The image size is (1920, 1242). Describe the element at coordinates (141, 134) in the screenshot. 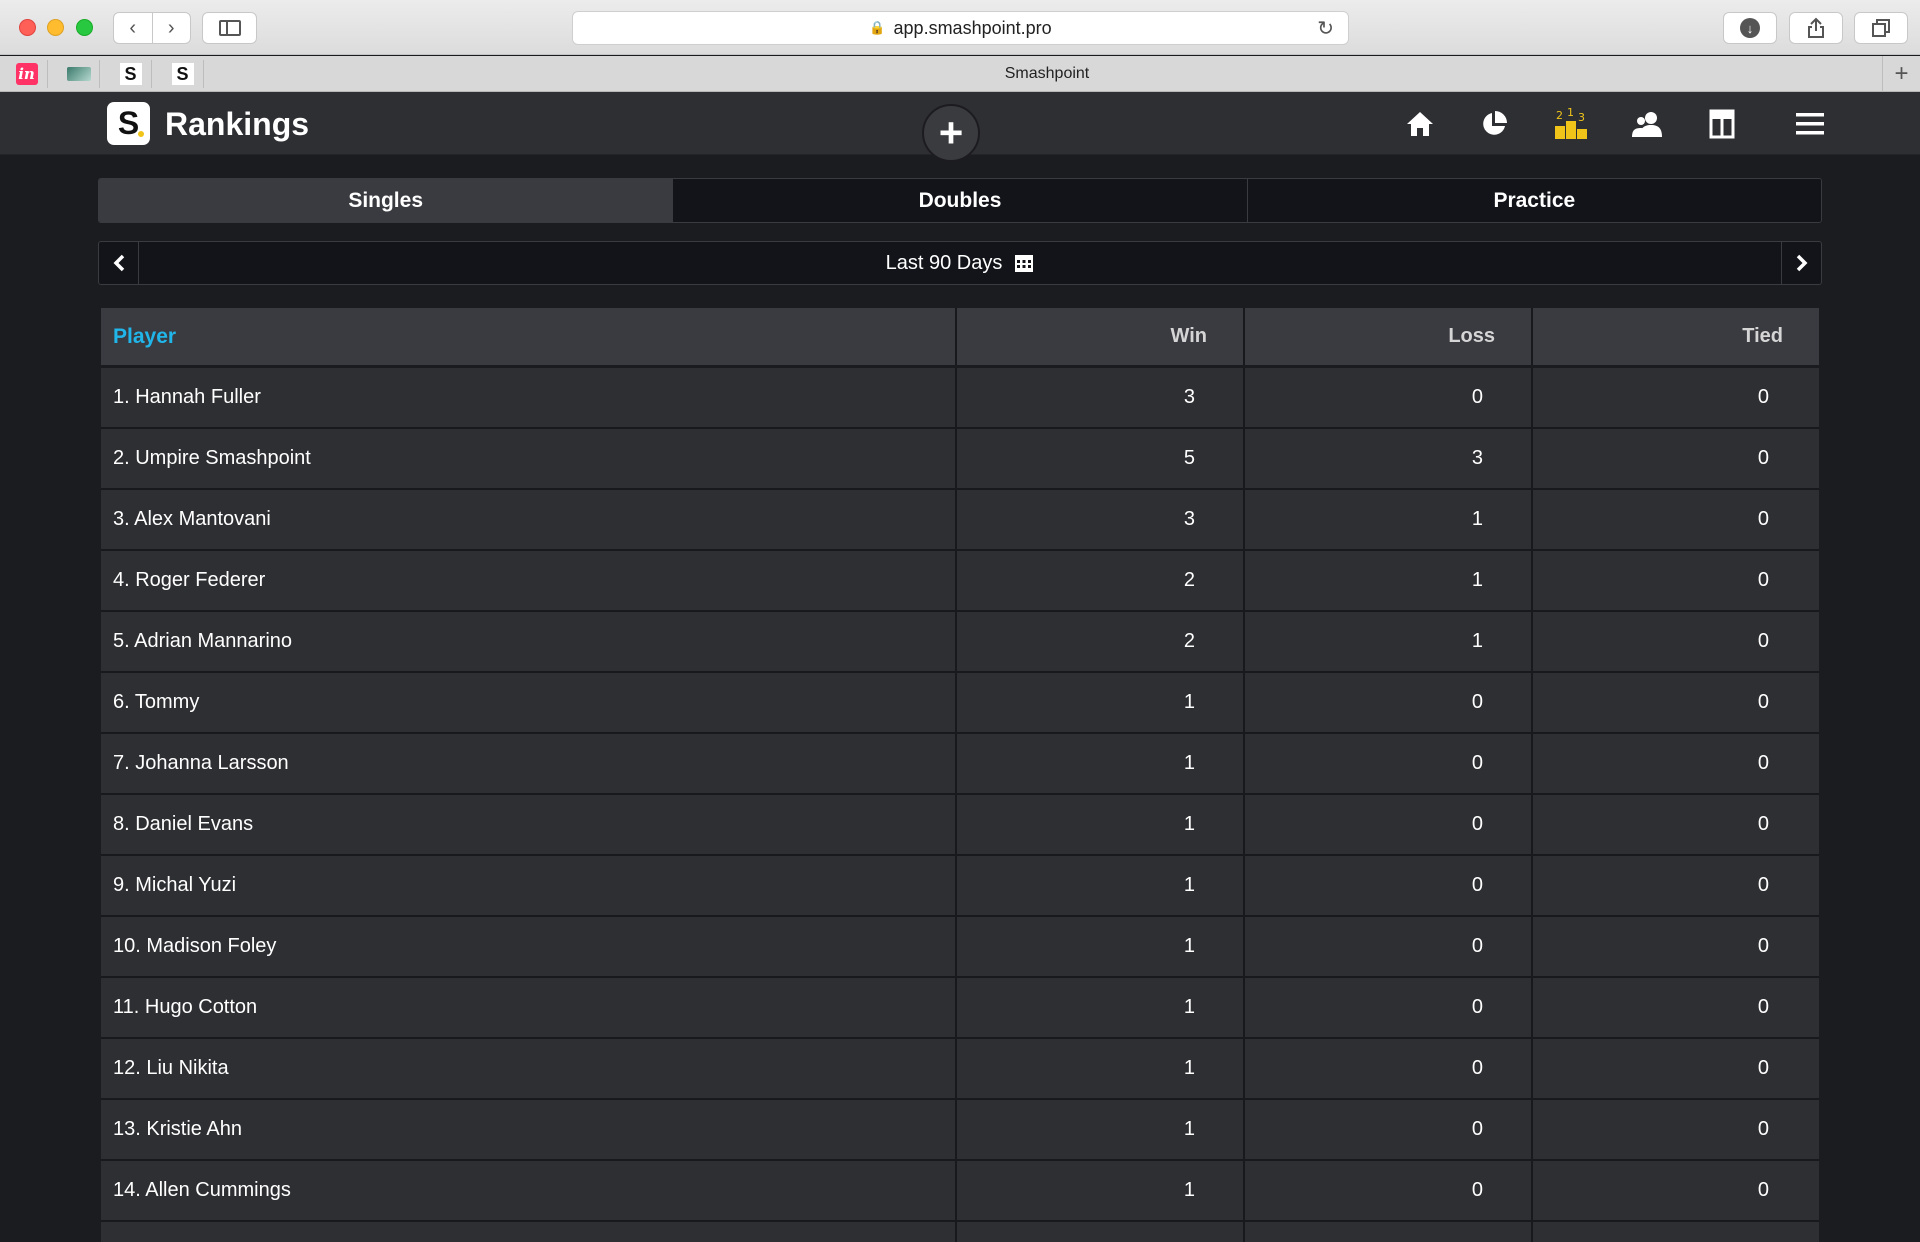

I see `logo-dot` at that location.